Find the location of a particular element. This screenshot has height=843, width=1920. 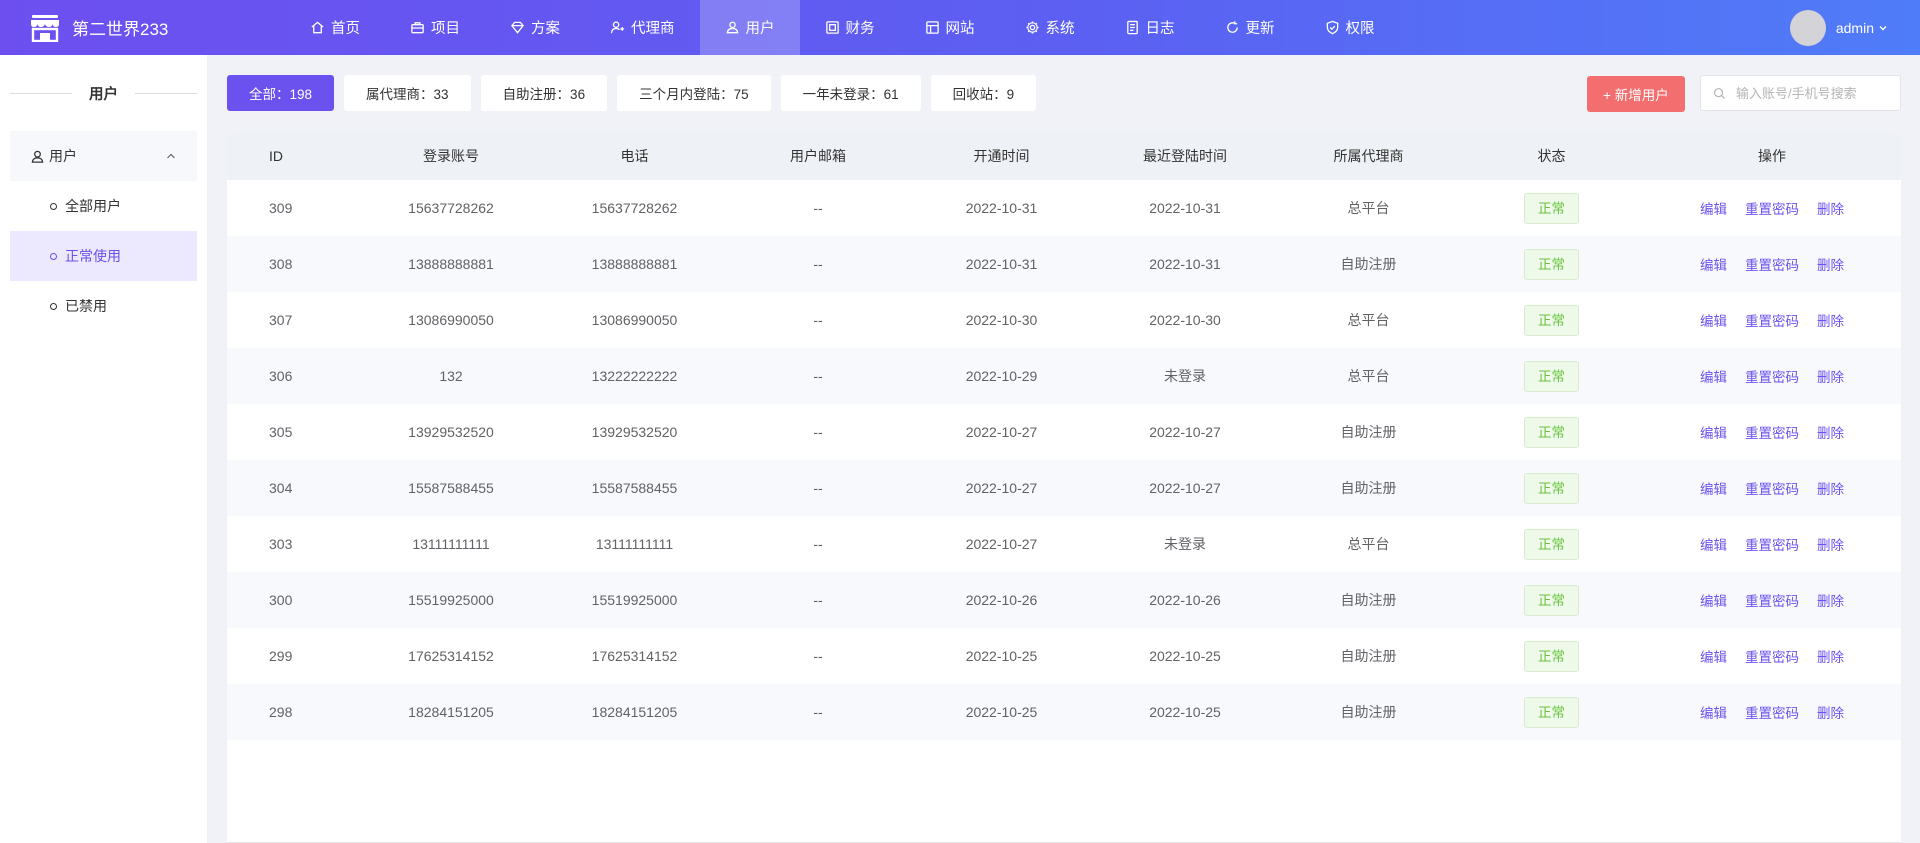

sidebar-item-disabled-users: 已禁用 is located at coordinates (103, 306).